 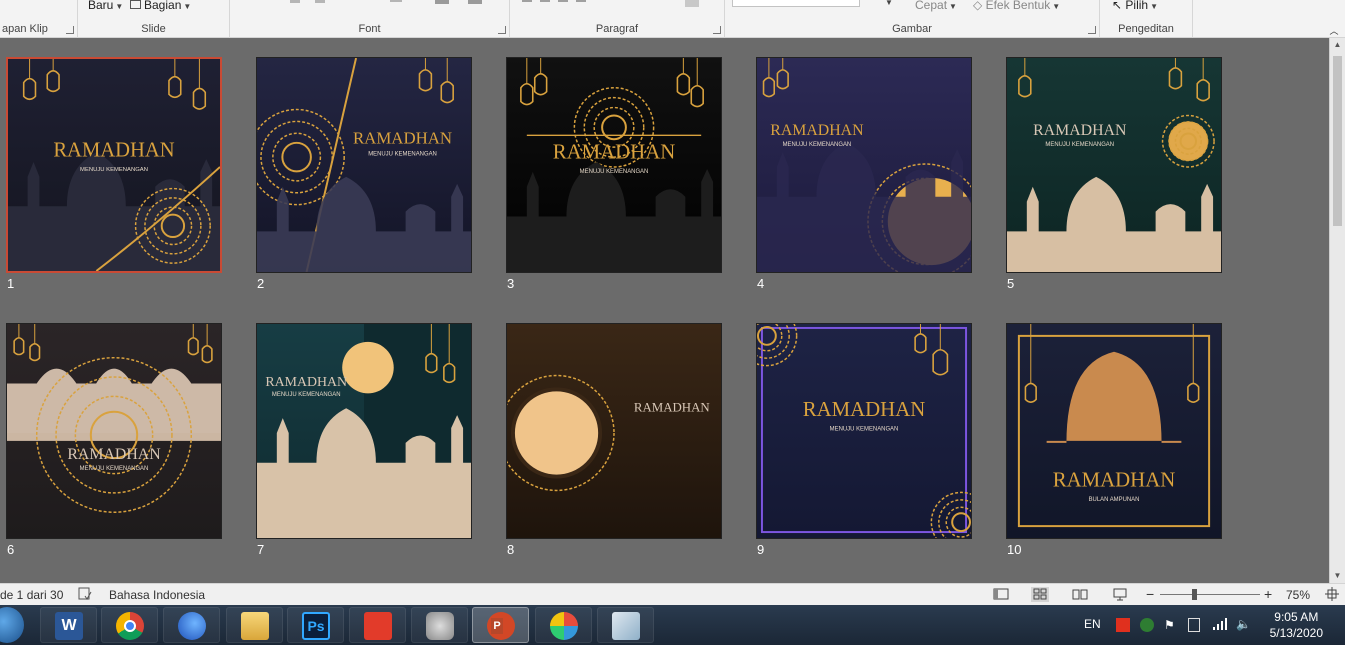 I want to click on effects-label: Efek Bentuk, so click(x=1018, y=6).